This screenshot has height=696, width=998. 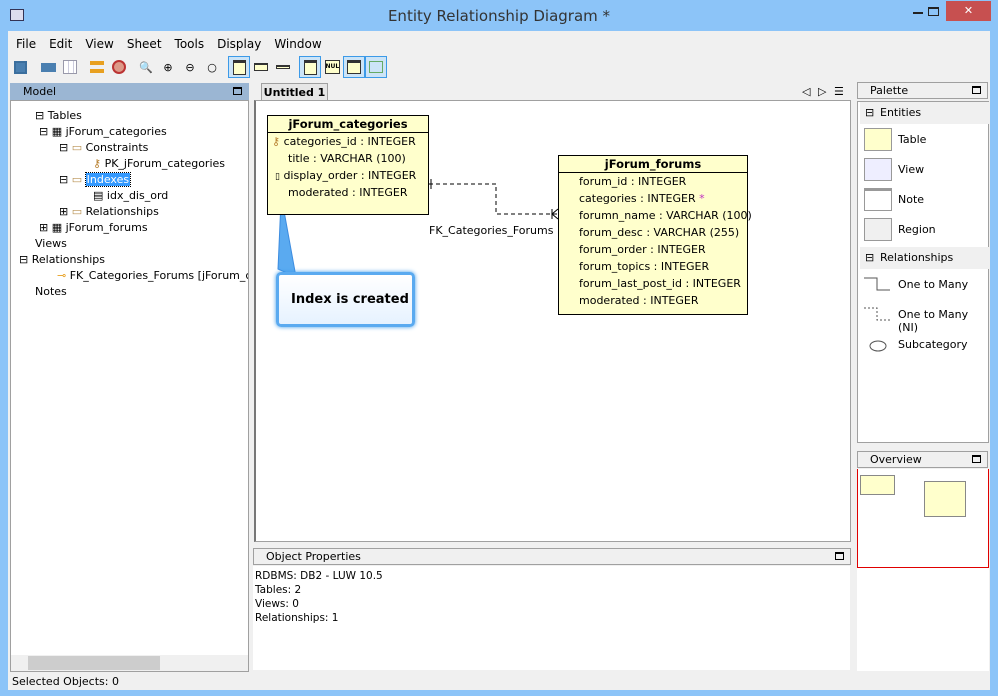 What do you see at coordinates (103, 147) in the screenshot?
I see `tree-constraints: ⊟ ▭ Constraints` at bounding box center [103, 147].